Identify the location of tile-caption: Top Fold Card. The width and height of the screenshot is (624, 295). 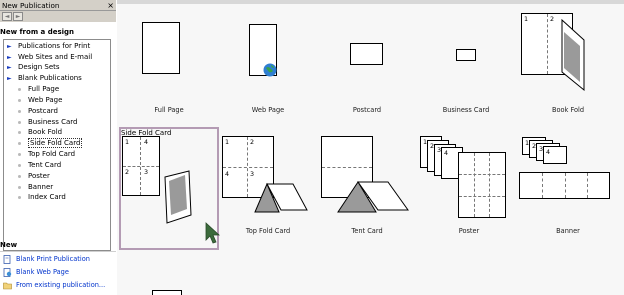
(268, 231).